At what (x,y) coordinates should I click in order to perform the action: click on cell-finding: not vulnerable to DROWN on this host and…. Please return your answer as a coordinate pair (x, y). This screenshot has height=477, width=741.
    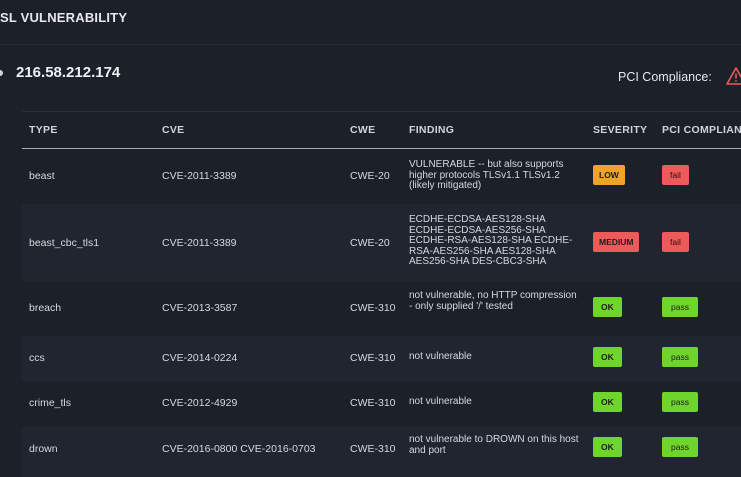
    Looking at the image, I should click on (494, 445).